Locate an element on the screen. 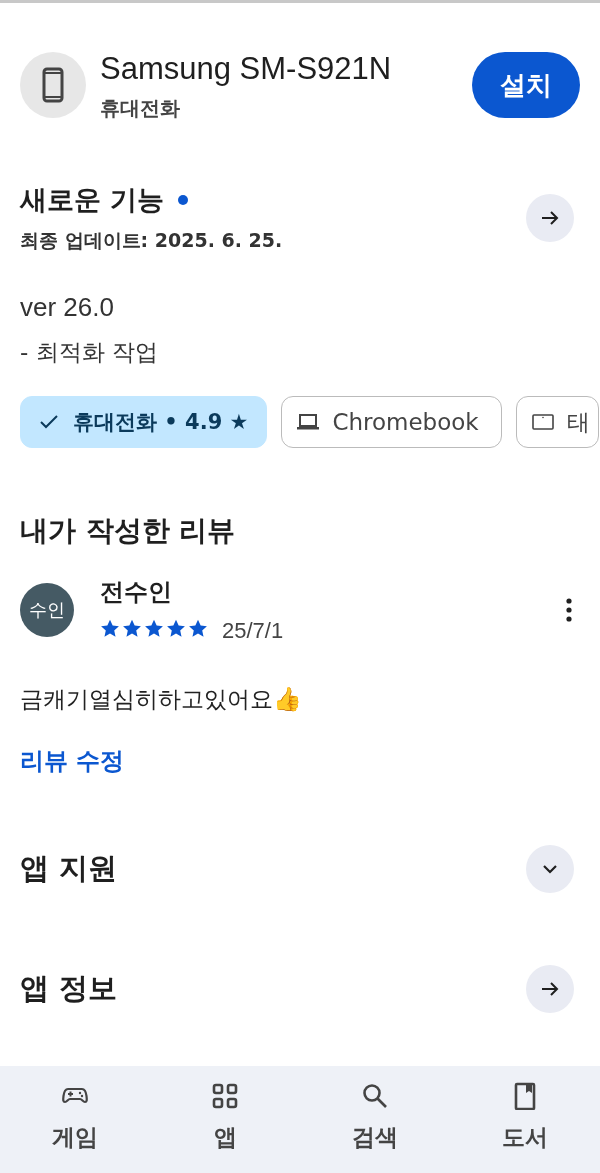 This screenshot has width=600, height=1173. nav-tab: 도서 is located at coordinates (525, 1119).